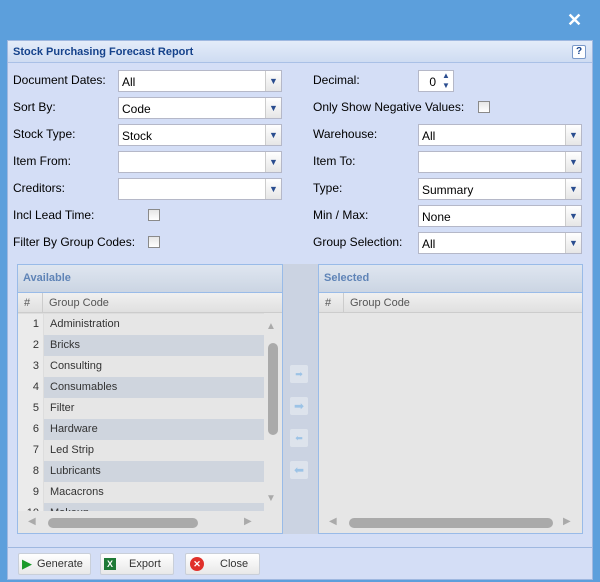 Image resolution: width=600 pixels, height=582 pixels. Describe the element at coordinates (500, 135) in the screenshot. I see `warehouse-combo: All ▼` at that location.